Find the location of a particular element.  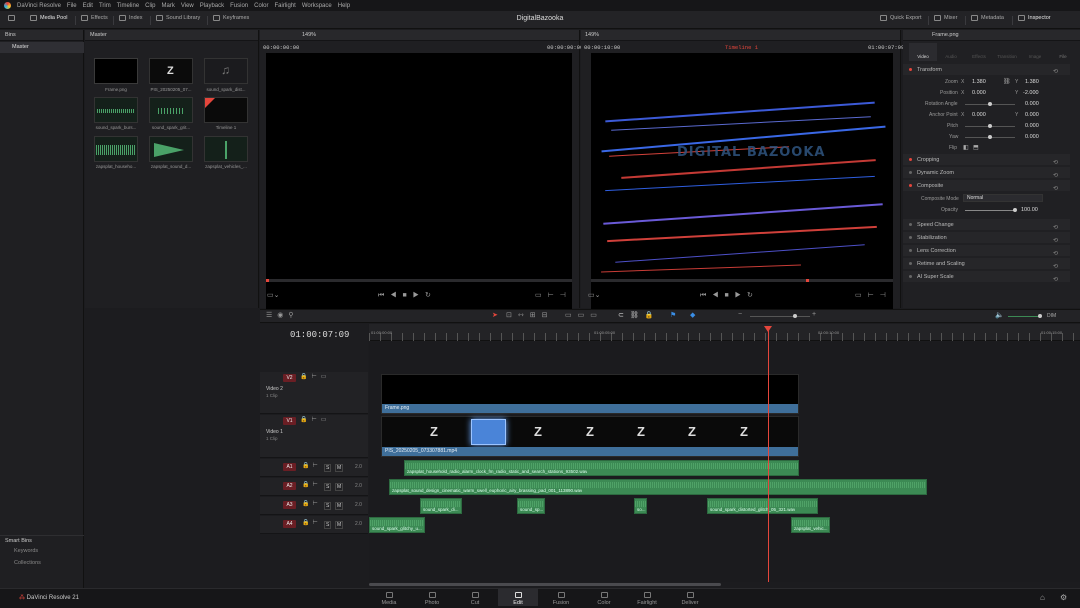

track-a2-mute: M is located at coordinates (339, 487).